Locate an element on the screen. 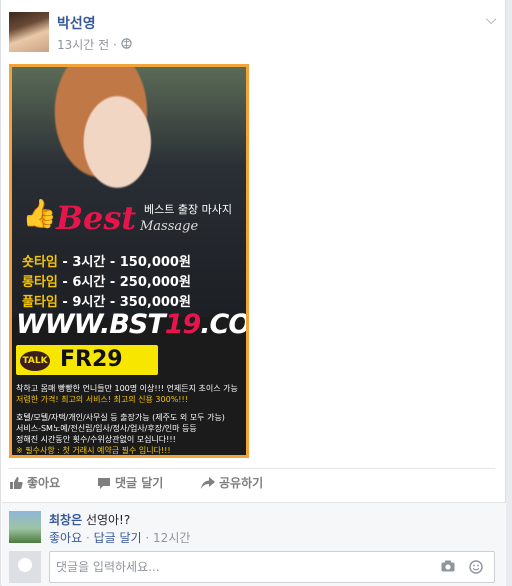 The height and width of the screenshot is (586, 512). thumbs-up-icon is located at coordinates (16, 482).